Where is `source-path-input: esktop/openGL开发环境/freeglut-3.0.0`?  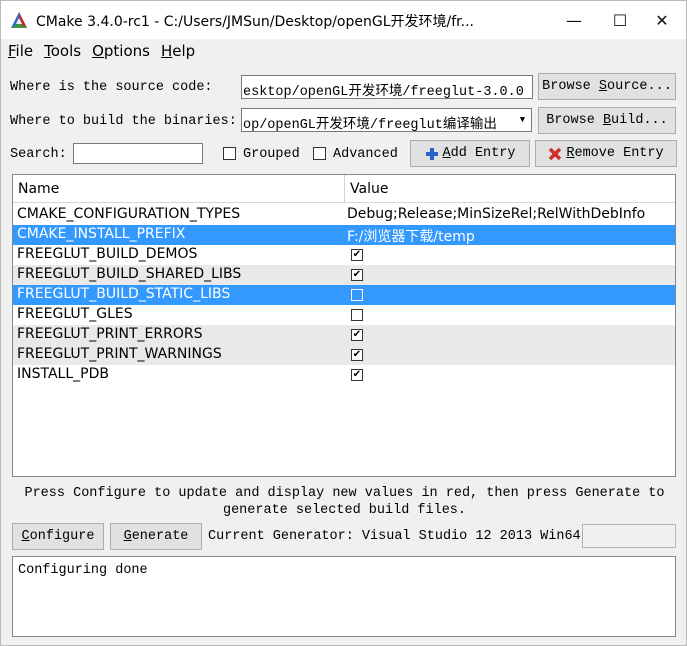 source-path-input: esktop/openGL开发环境/freeglut-3.0.0 is located at coordinates (387, 87).